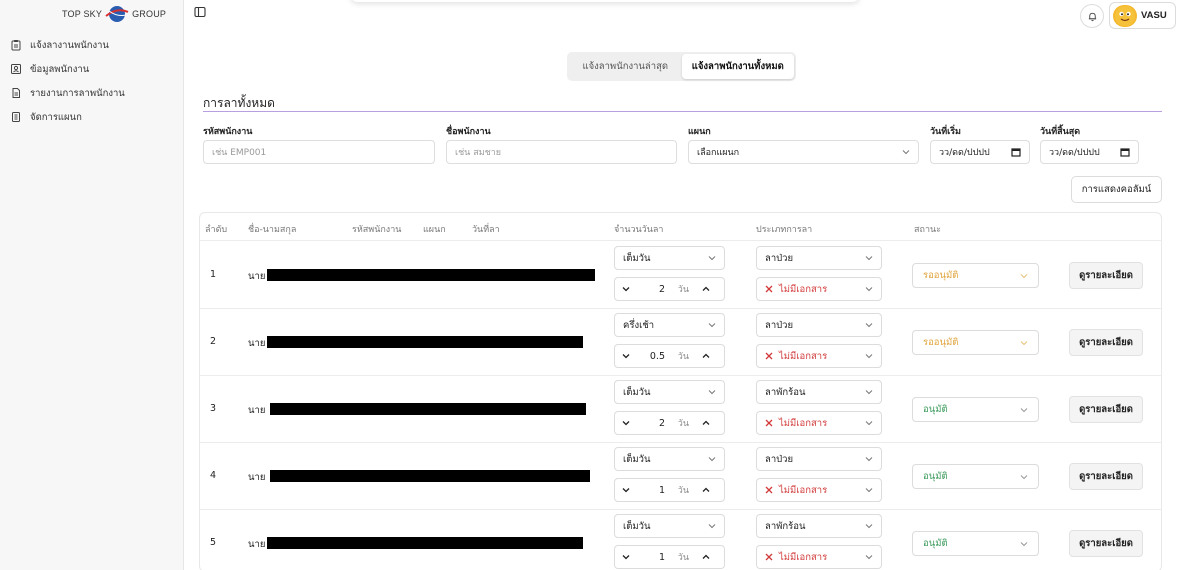  What do you see at coordinates (1142, 15) in the screenshot?
I see `user-menu: VASU` at bounding box center [1142, 15].